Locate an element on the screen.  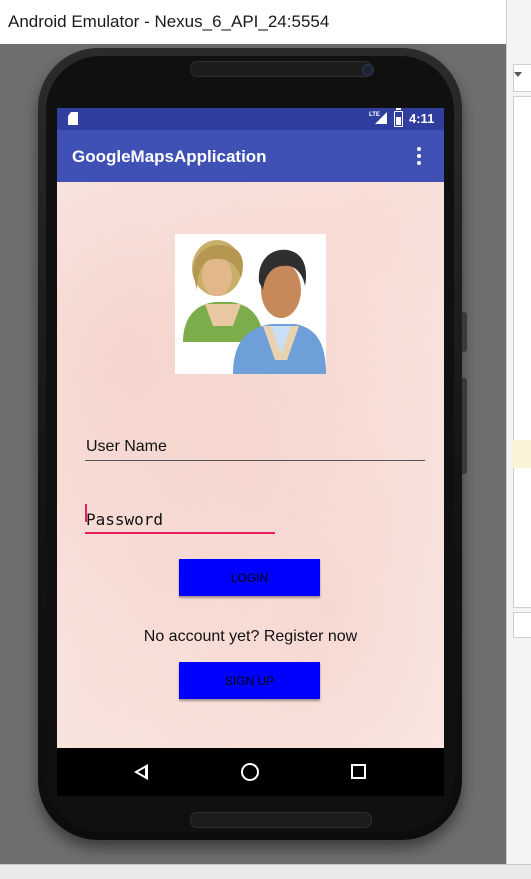
more-vert-icon is located at coordinates (419, 156).